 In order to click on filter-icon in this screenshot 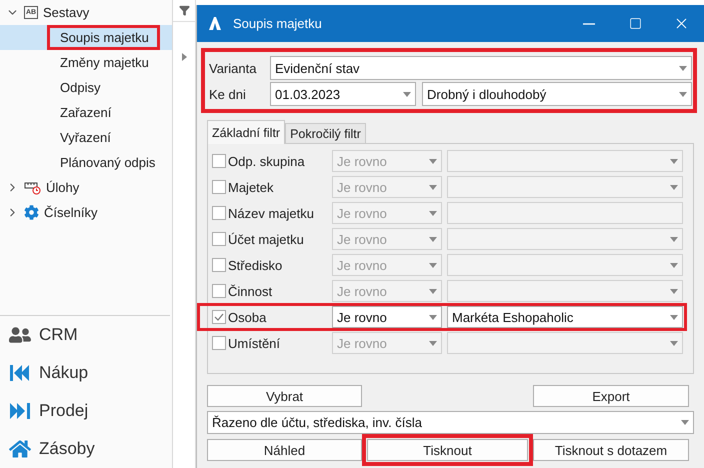, I will do `click(184, 10)`.